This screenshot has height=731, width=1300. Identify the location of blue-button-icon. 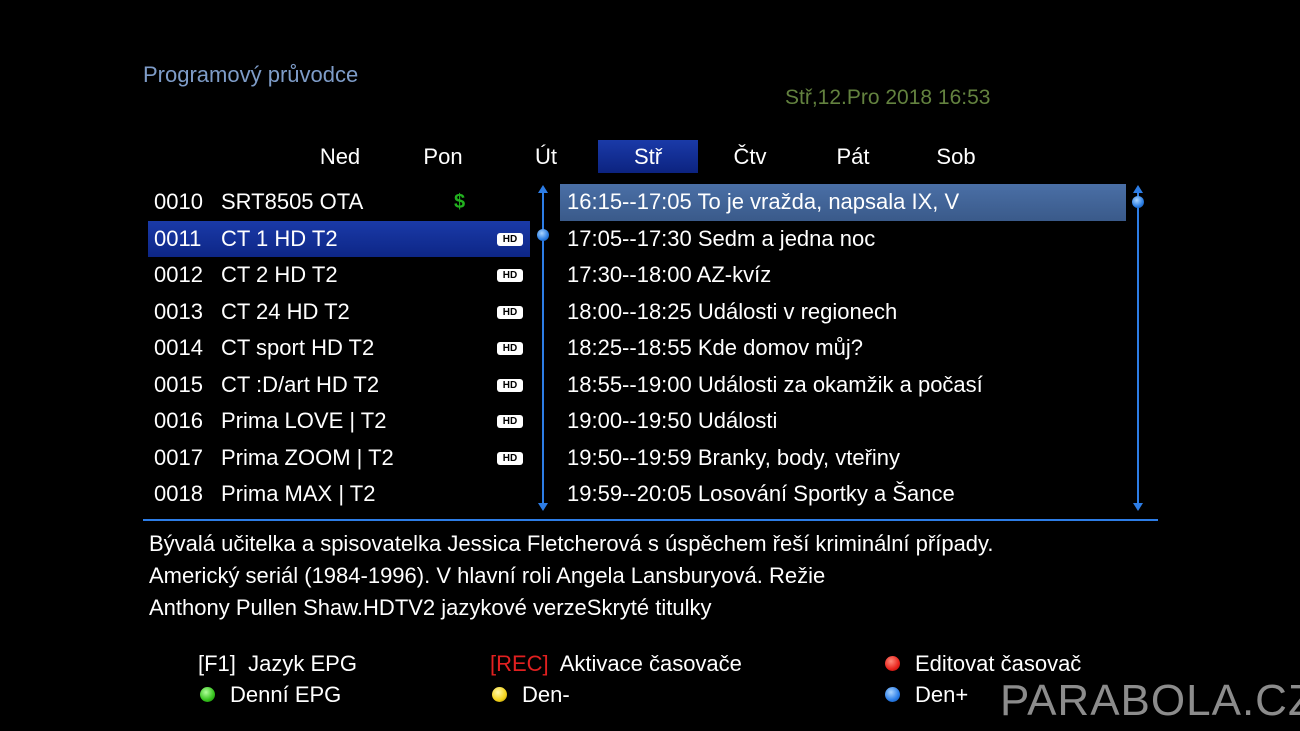
(892, 695).